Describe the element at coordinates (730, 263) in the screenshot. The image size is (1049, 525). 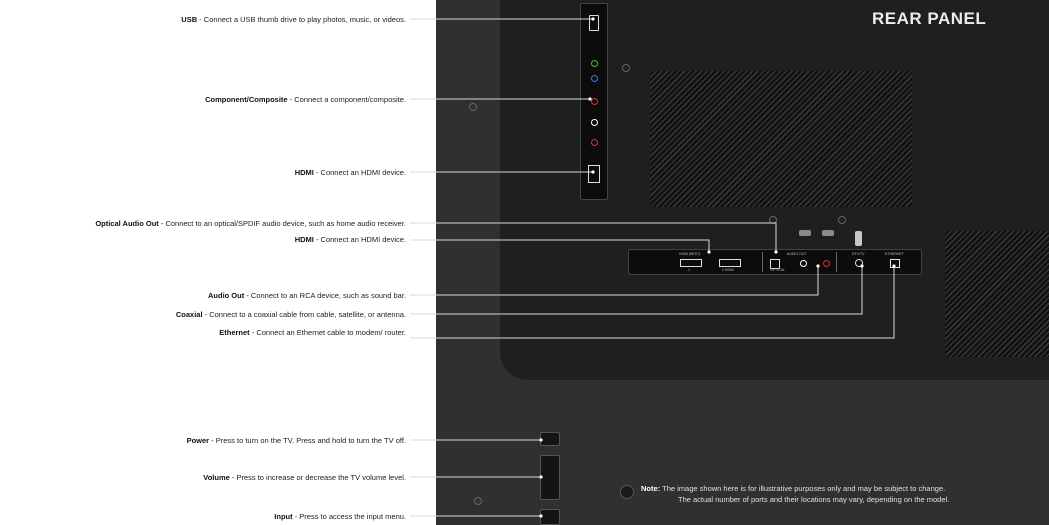
I see `hdmi2-port-icon` at that location.